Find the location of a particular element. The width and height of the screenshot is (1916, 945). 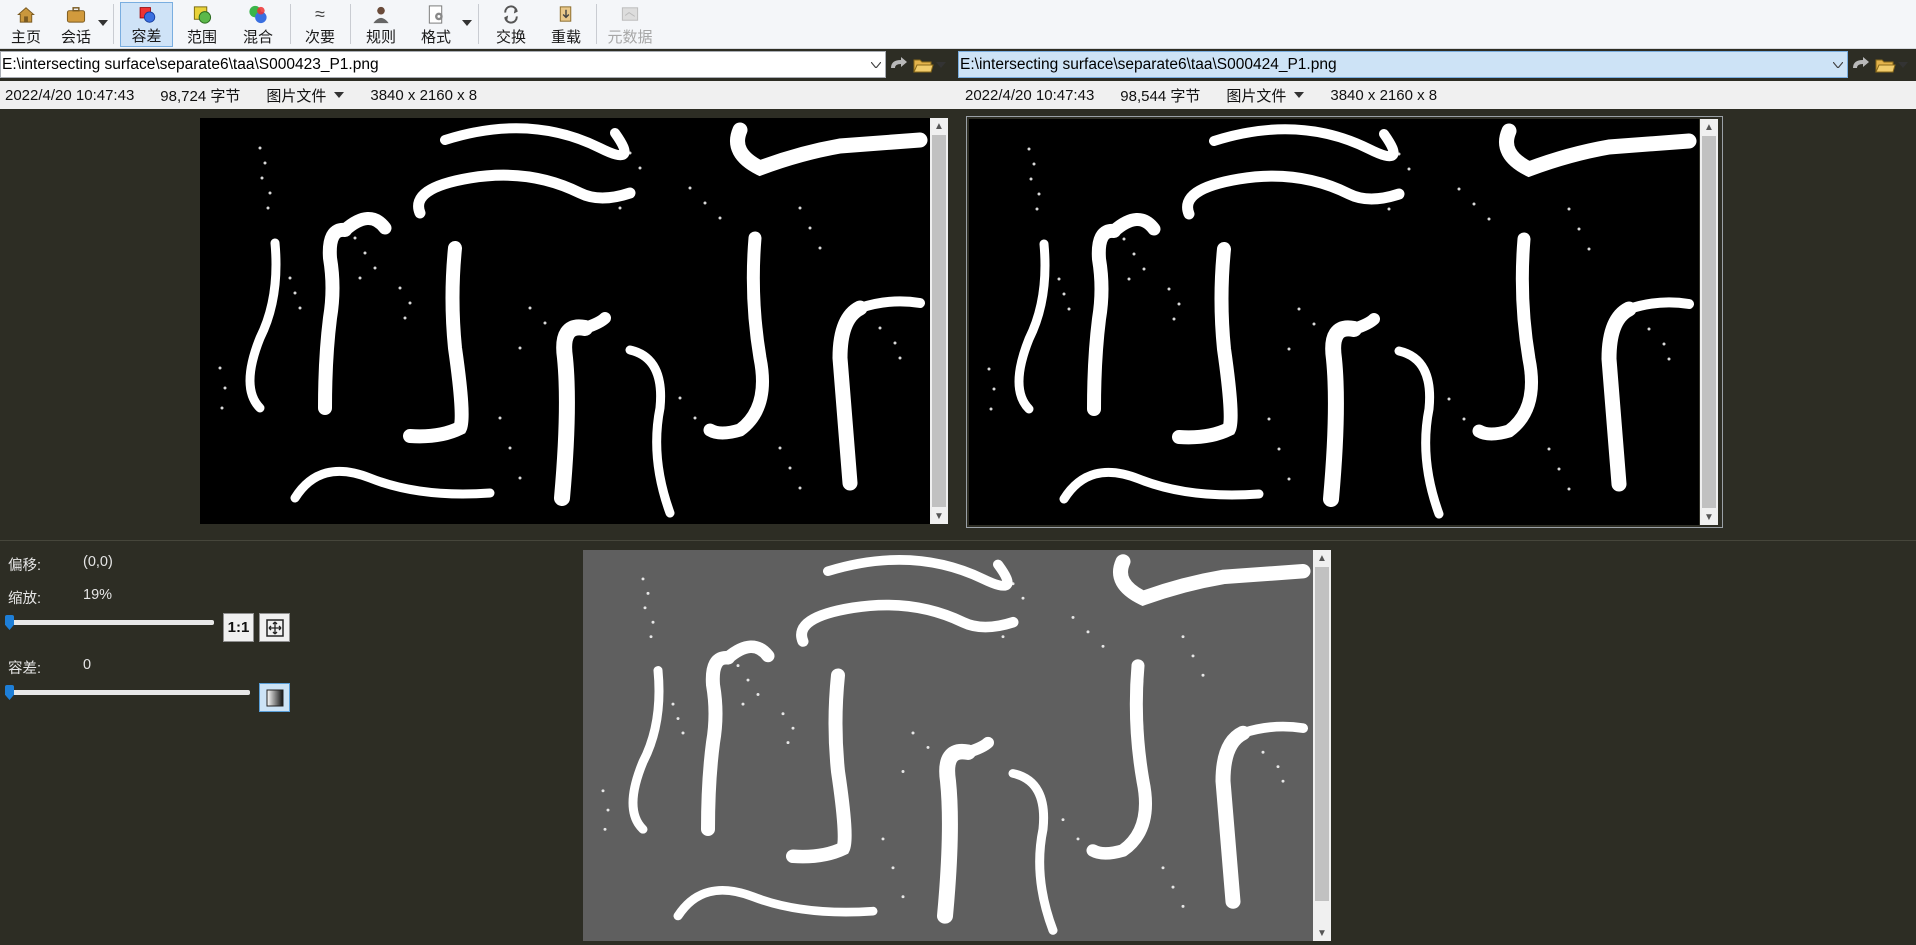

offset-value: (0,0) is located at coordinates (98, 562).